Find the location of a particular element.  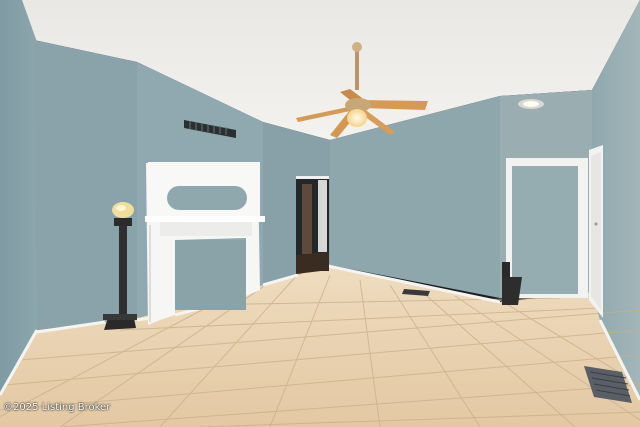

hallway-doorway is located at coordinates (312, 225).